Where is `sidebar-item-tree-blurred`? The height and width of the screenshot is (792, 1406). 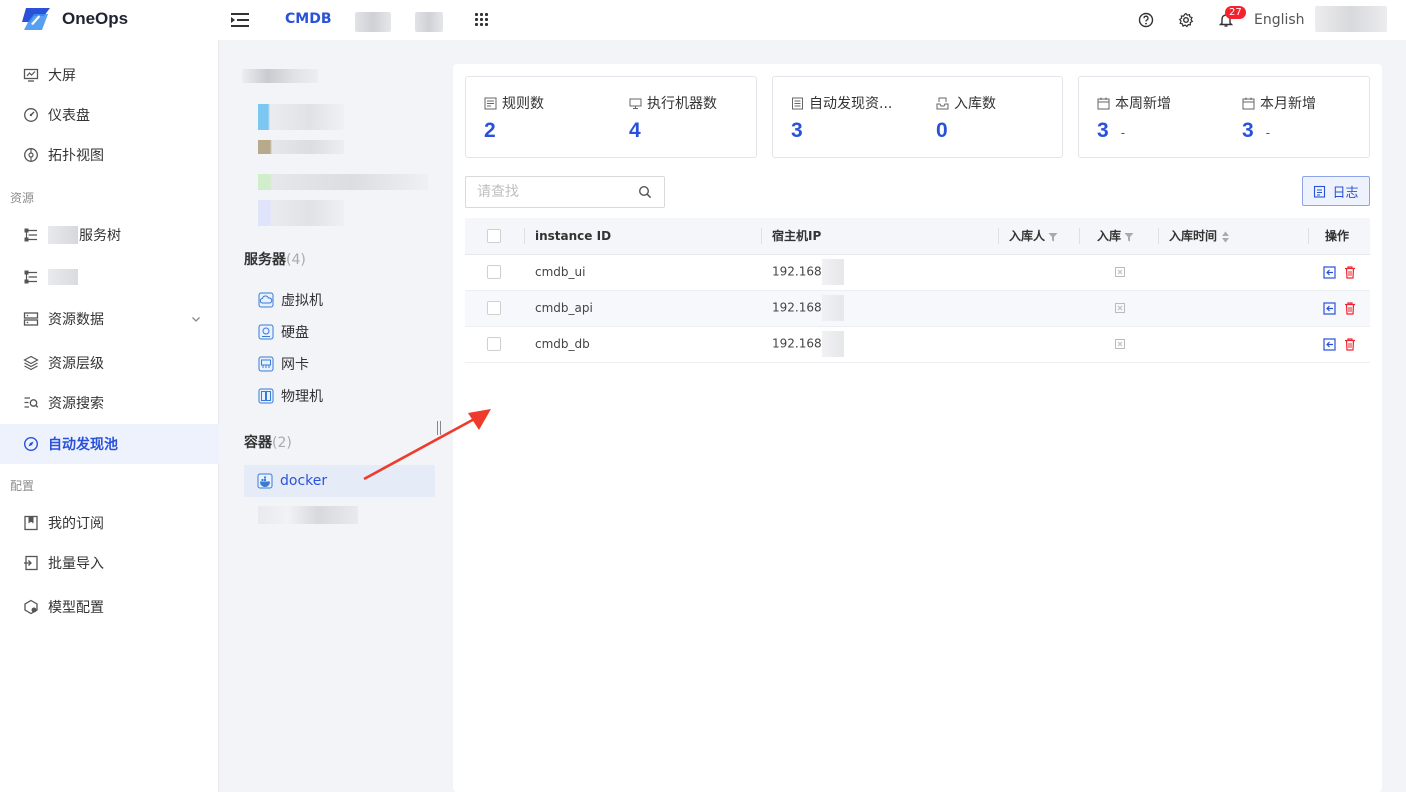
sidebar-item-tree-blurred is located at coordinates (109, 277).